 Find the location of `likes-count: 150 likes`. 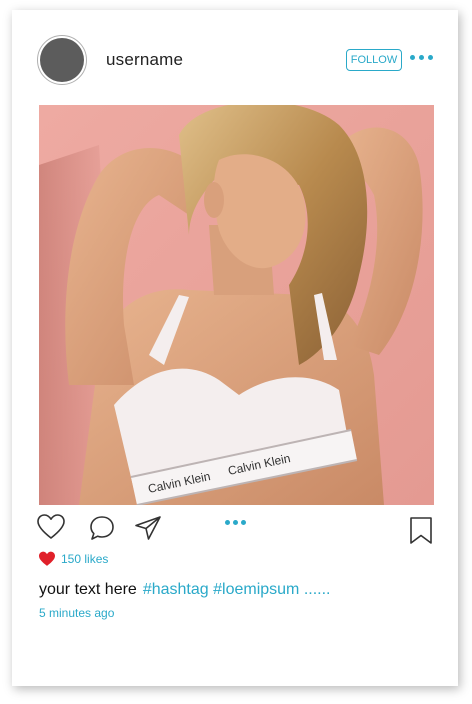

likes-count: 150 likes is located at coordinates (85, 559).